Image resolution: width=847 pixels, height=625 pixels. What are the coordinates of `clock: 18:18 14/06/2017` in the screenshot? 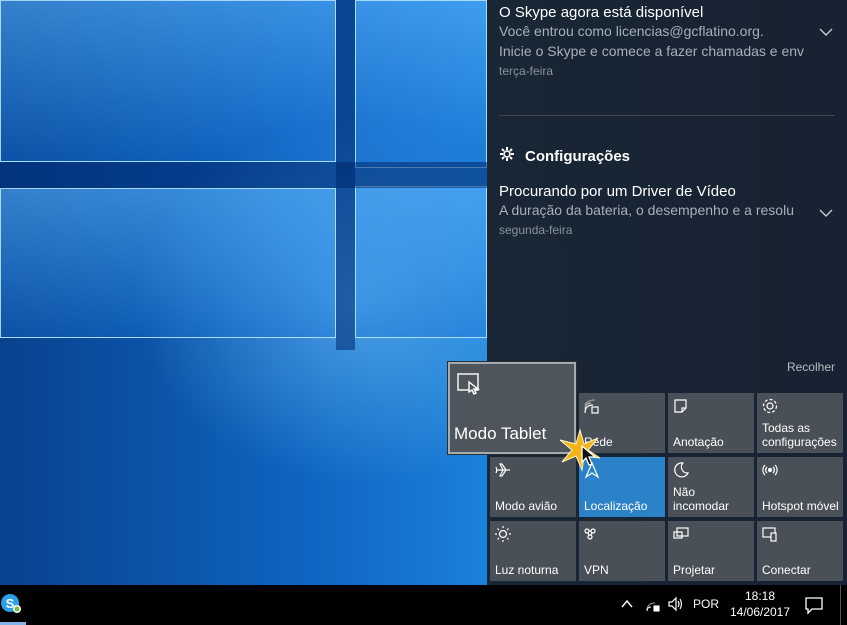 It's located at (760, 604).